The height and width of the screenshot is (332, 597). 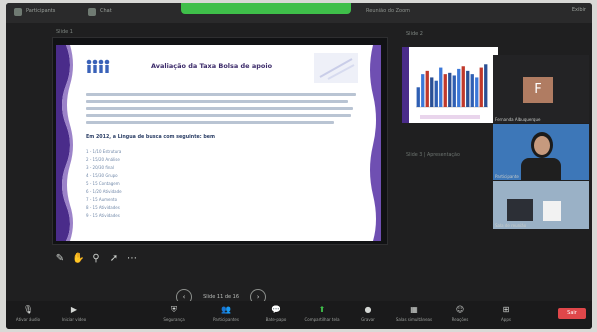 I want to click on participant-tile: Sala de reunião, so click(x=541, y=205).